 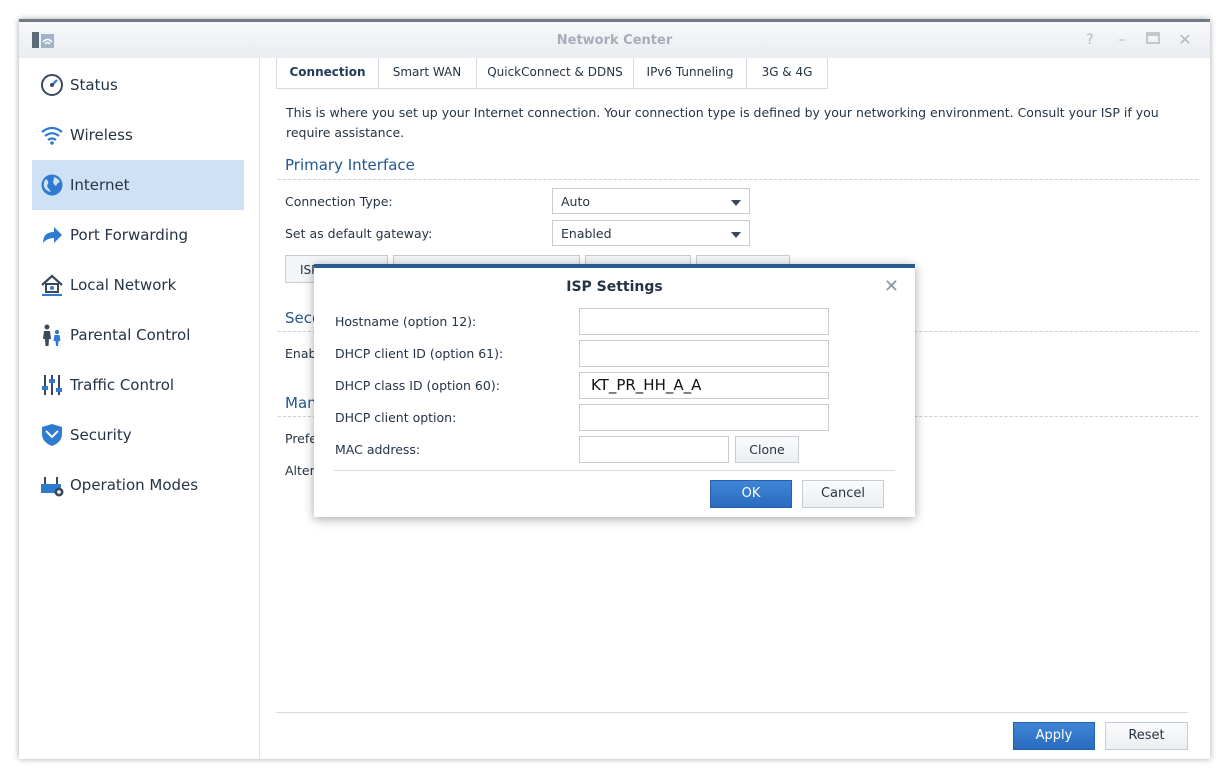 I want to click on sidebar-item-port-forwarding: Port Forwarding, so click(x=138, y=235).